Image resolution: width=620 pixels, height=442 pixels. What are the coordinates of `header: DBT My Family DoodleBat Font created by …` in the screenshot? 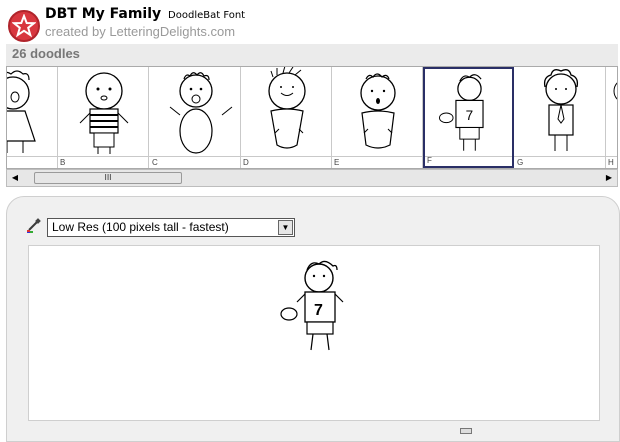 It's located at (310, 33).